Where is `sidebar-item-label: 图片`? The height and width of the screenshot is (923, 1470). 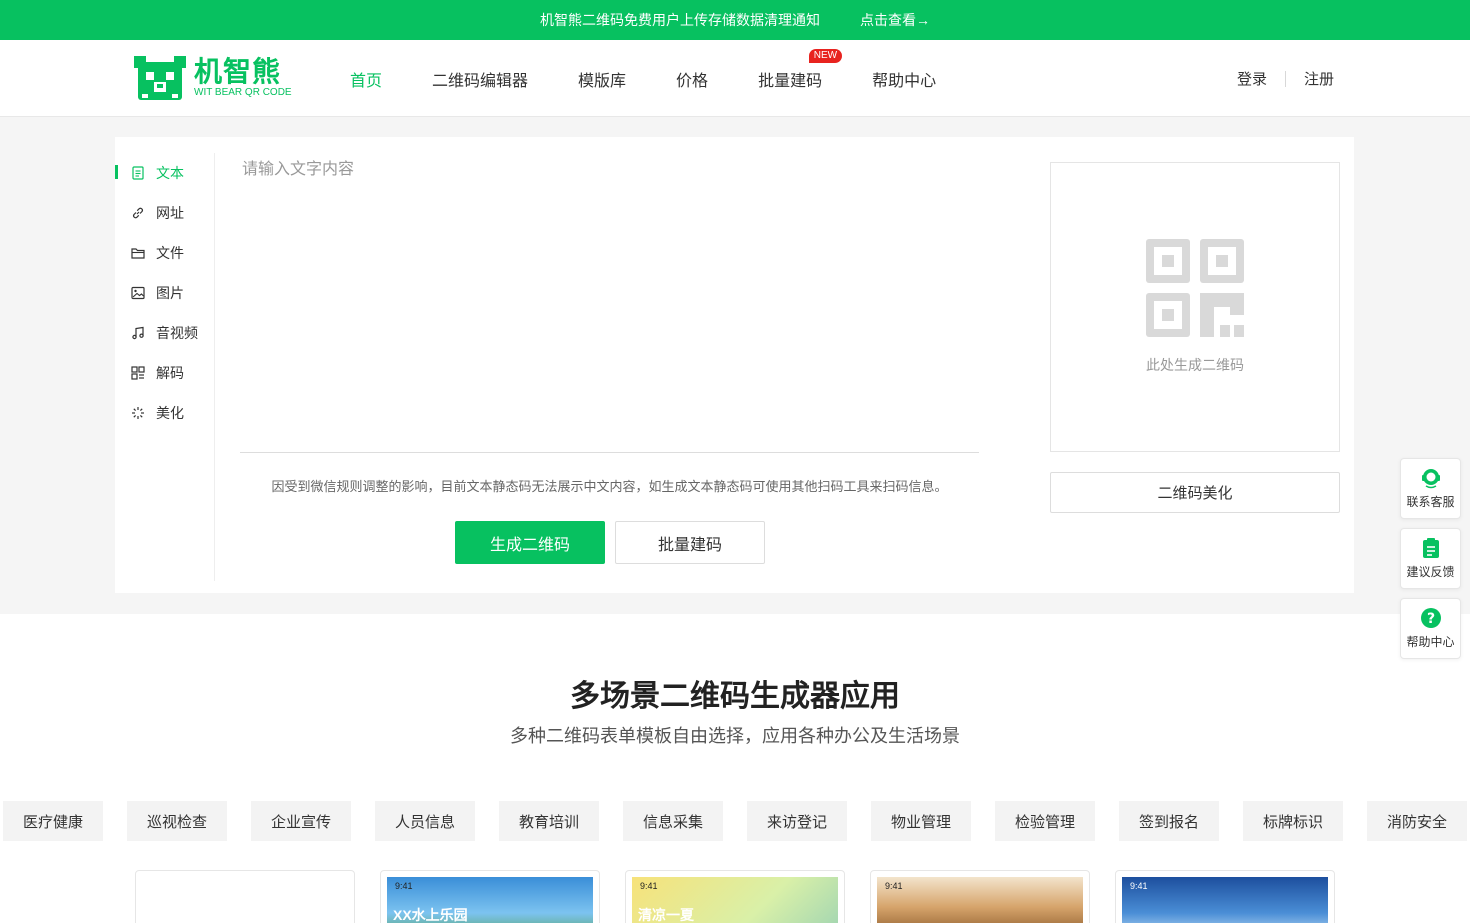 sidebar-item-label: 图片 is located at coordinates (170, 293).